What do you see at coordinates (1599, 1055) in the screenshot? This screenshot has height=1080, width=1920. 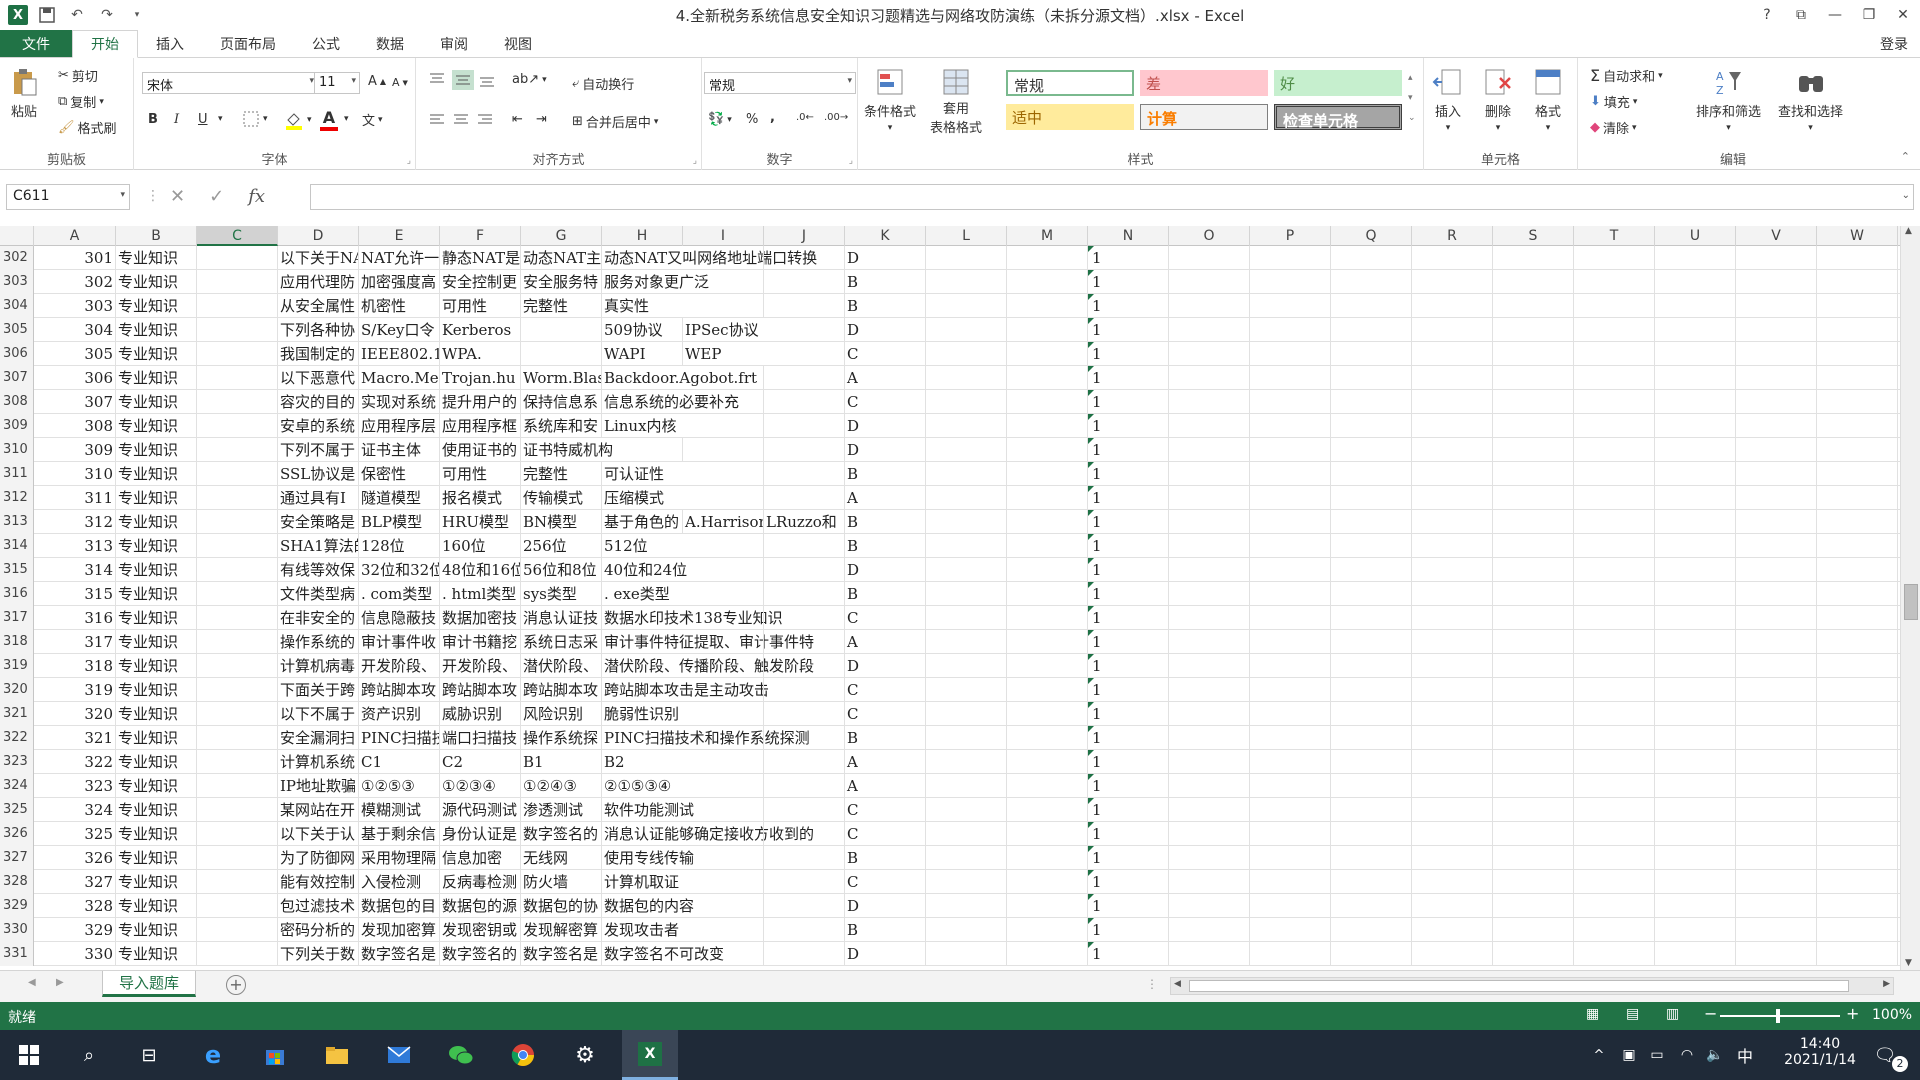 I see `tray-expand-icon: ^` at bounding box center [1599, 1055].